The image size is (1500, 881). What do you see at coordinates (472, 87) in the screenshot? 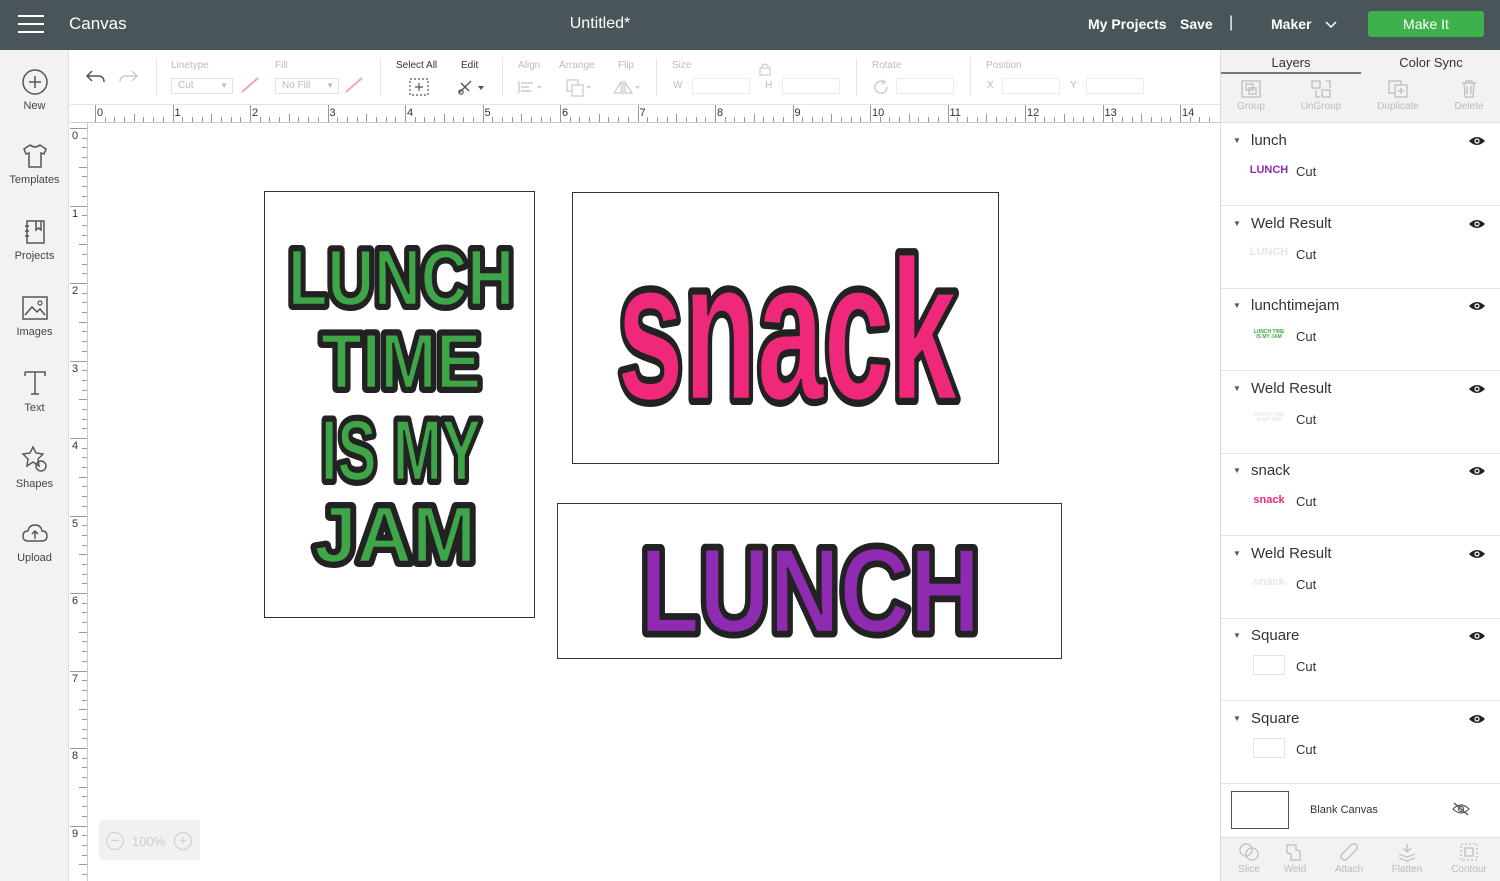
I see `edit-icon` at bounding box center [472, 87].